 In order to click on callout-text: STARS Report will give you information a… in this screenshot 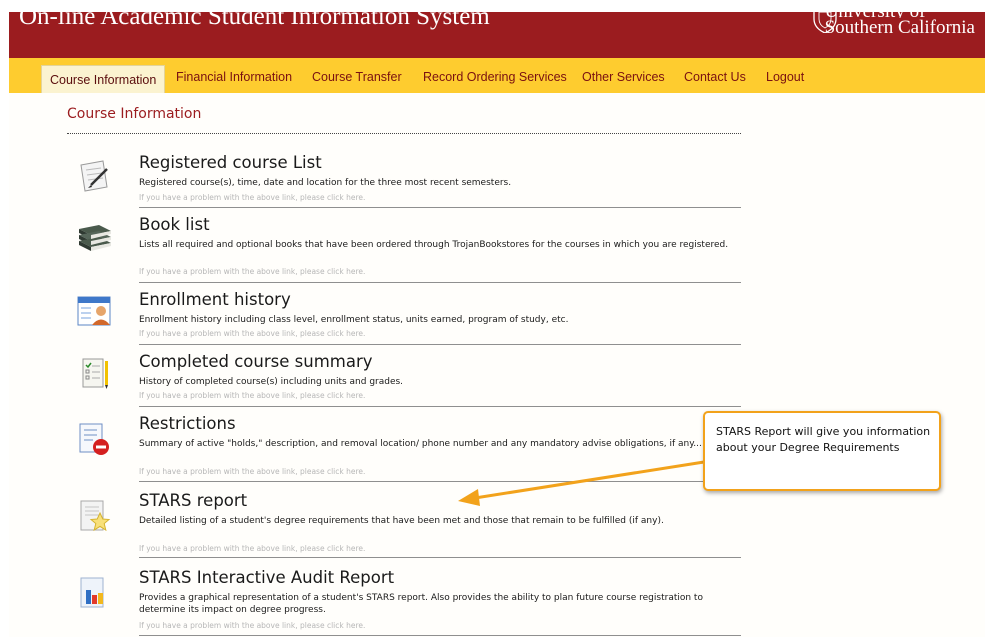, I will do `click(823, 439)`.